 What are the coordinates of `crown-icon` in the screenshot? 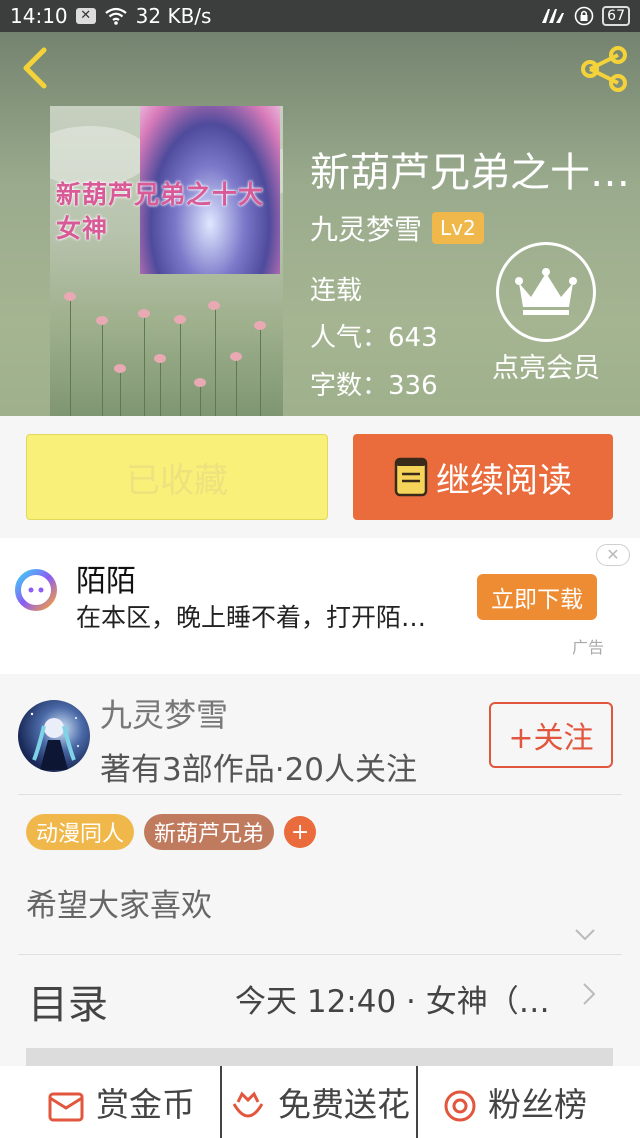 It's located at (546, 291).